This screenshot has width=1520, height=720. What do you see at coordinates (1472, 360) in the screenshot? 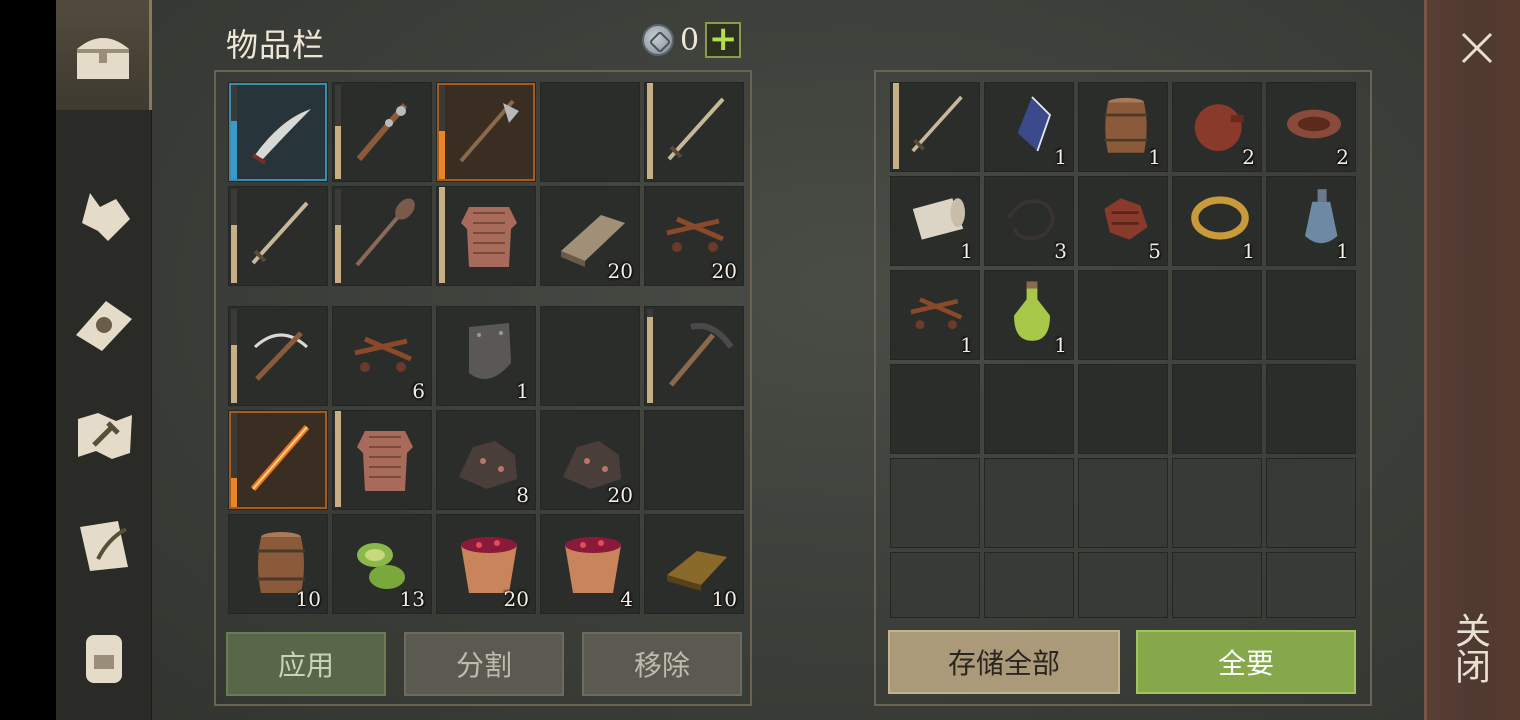
I see `close-panel: 关闭` at bounding box center [1472, 360].